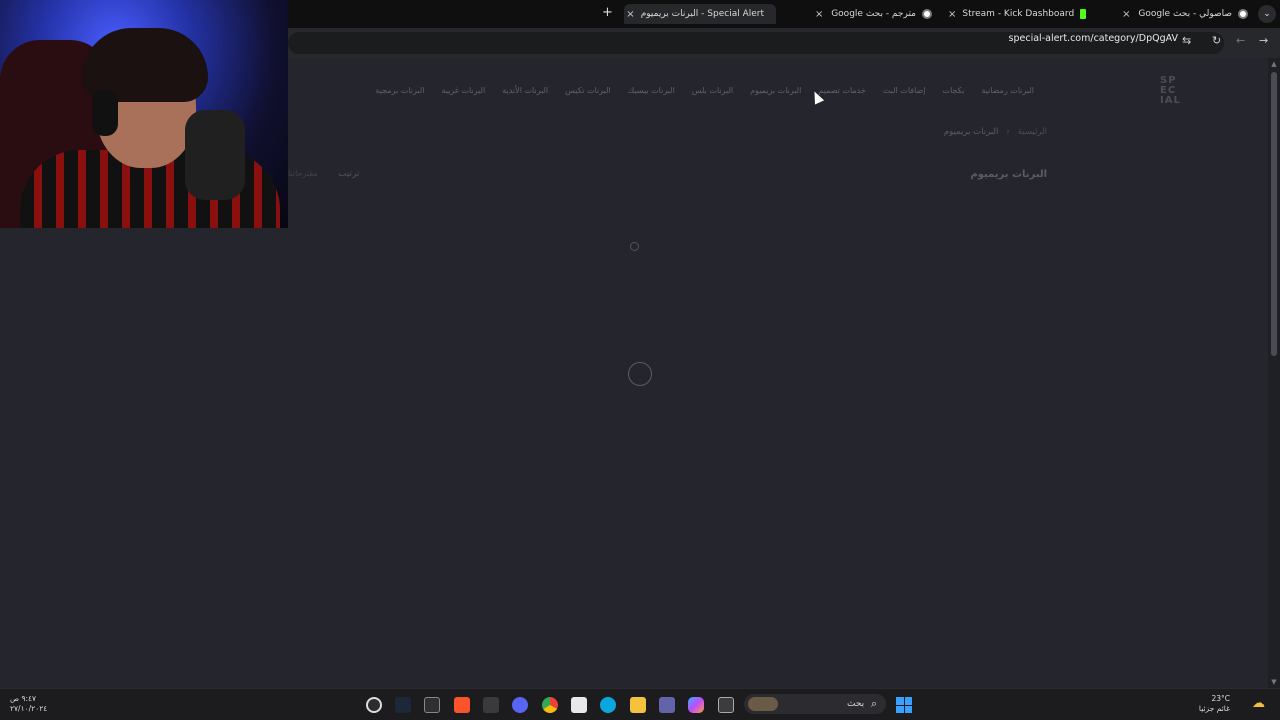 The width and height of the screenshot is (1280, 720). Describe the element at coordinates (904, 705) in the screenshot. I see `windows-start-icon` at that location.